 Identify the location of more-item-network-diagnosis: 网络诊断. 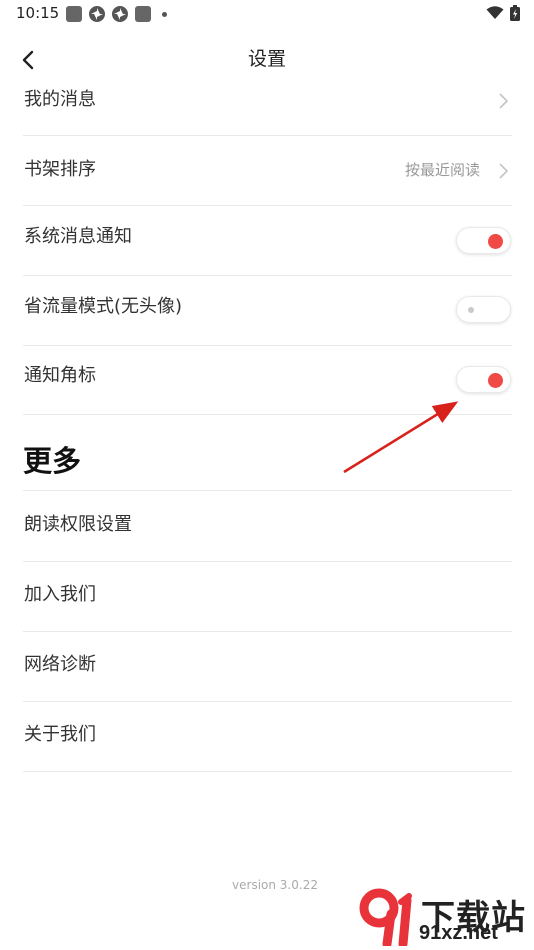
(267, 667).